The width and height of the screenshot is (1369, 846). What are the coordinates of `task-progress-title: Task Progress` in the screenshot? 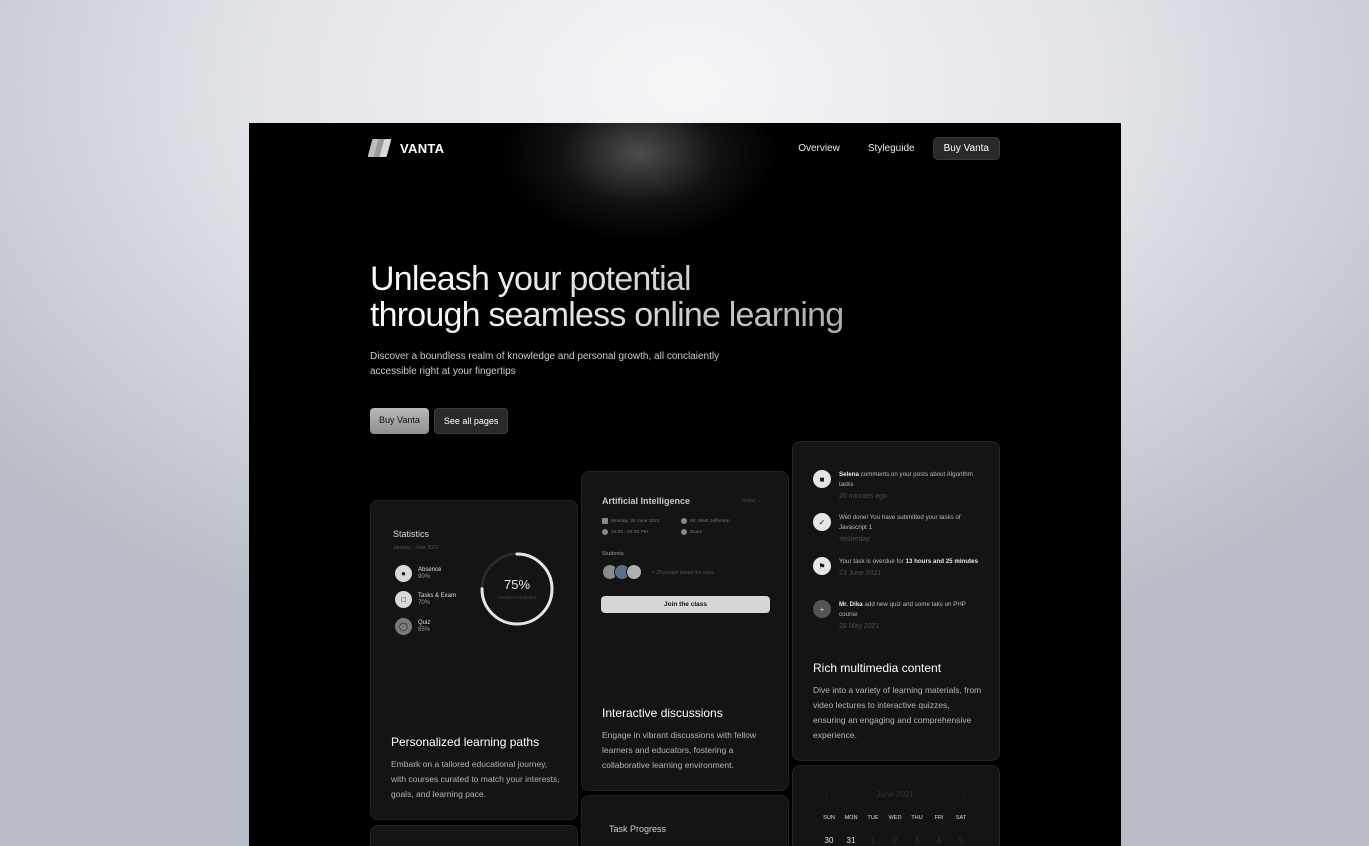 It's located at (638, 829).